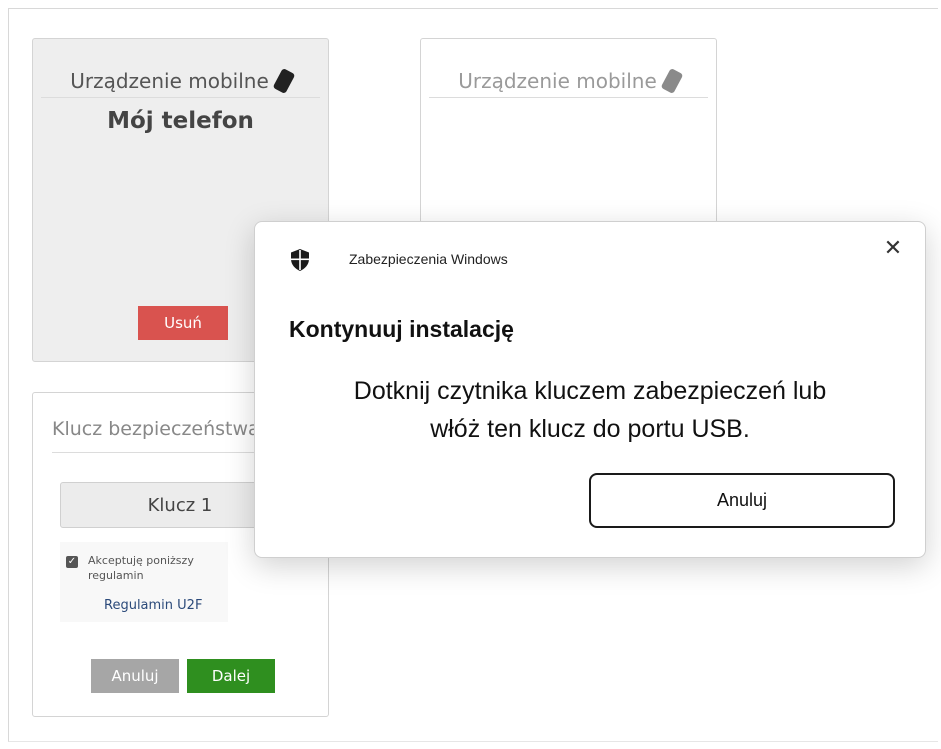 The image size is (941, 749). I want to click on terms-link: Regulamin U2F, so click(153, 605).